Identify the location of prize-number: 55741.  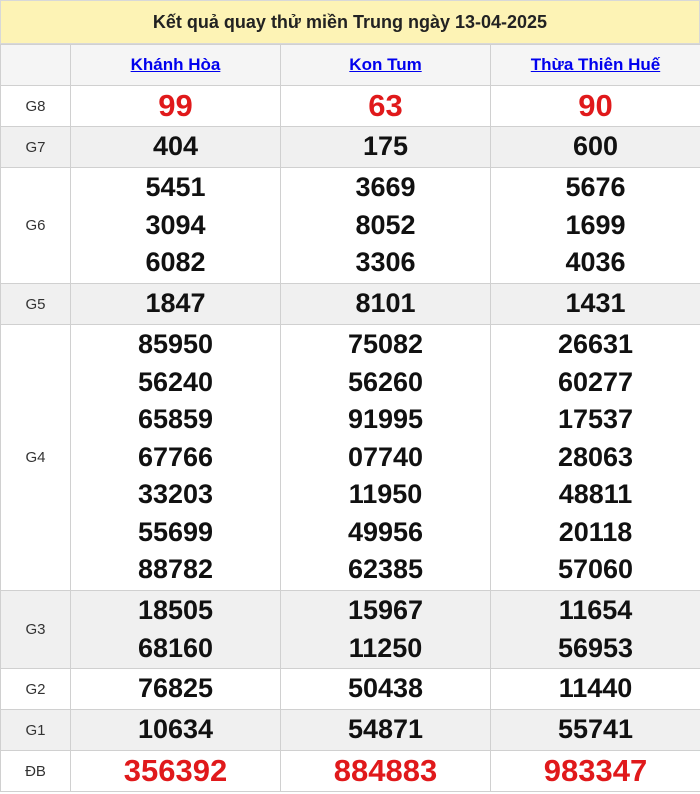
(595, 729).